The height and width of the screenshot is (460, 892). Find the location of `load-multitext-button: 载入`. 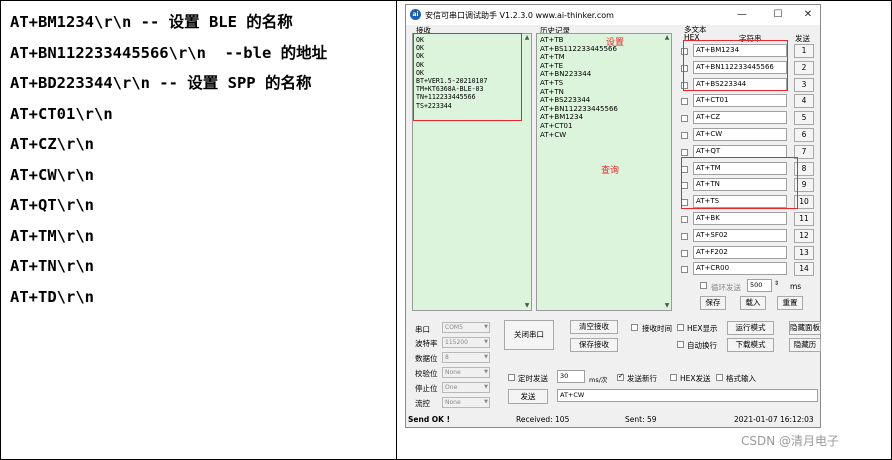

load-multitext-button: 载入 is located at coordinates (753, 303).